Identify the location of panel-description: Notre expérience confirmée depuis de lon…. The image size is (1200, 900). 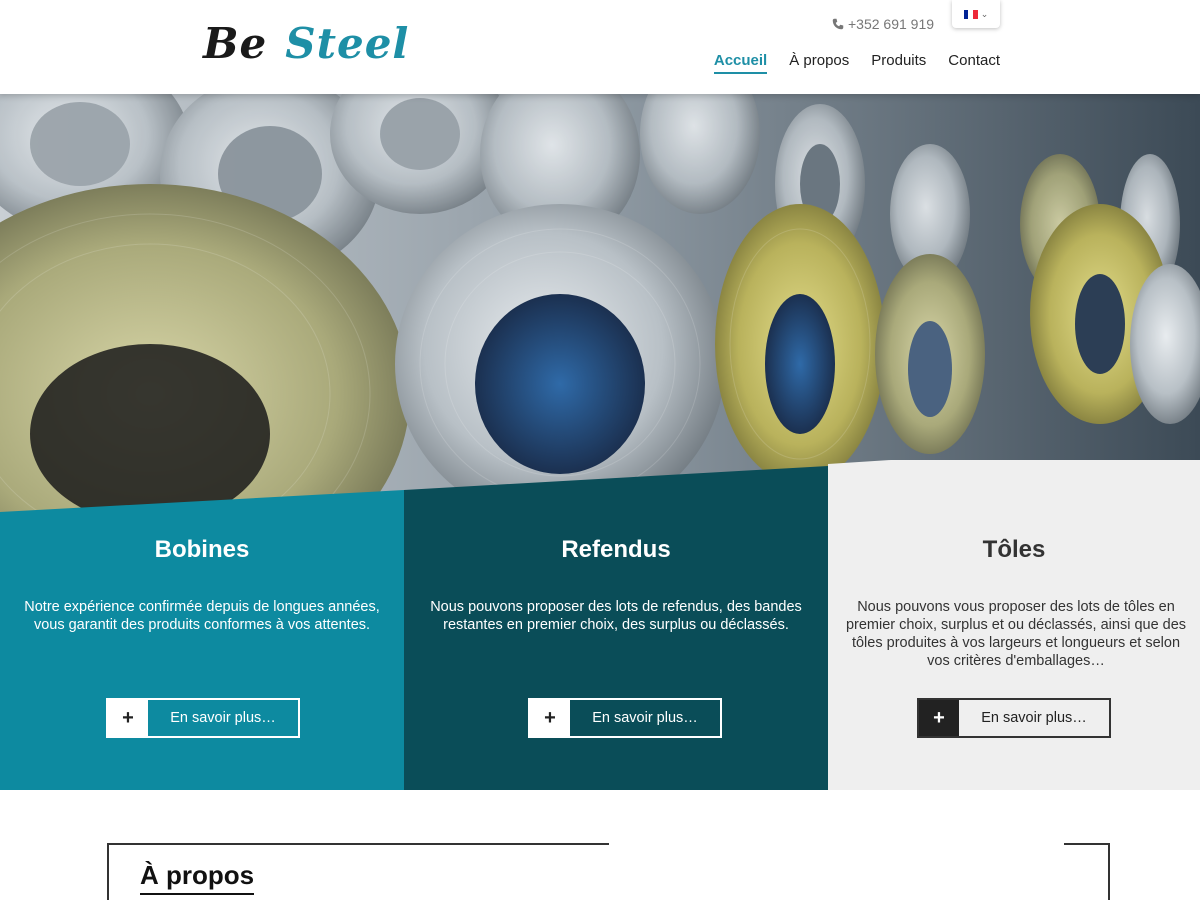
(202, 616).